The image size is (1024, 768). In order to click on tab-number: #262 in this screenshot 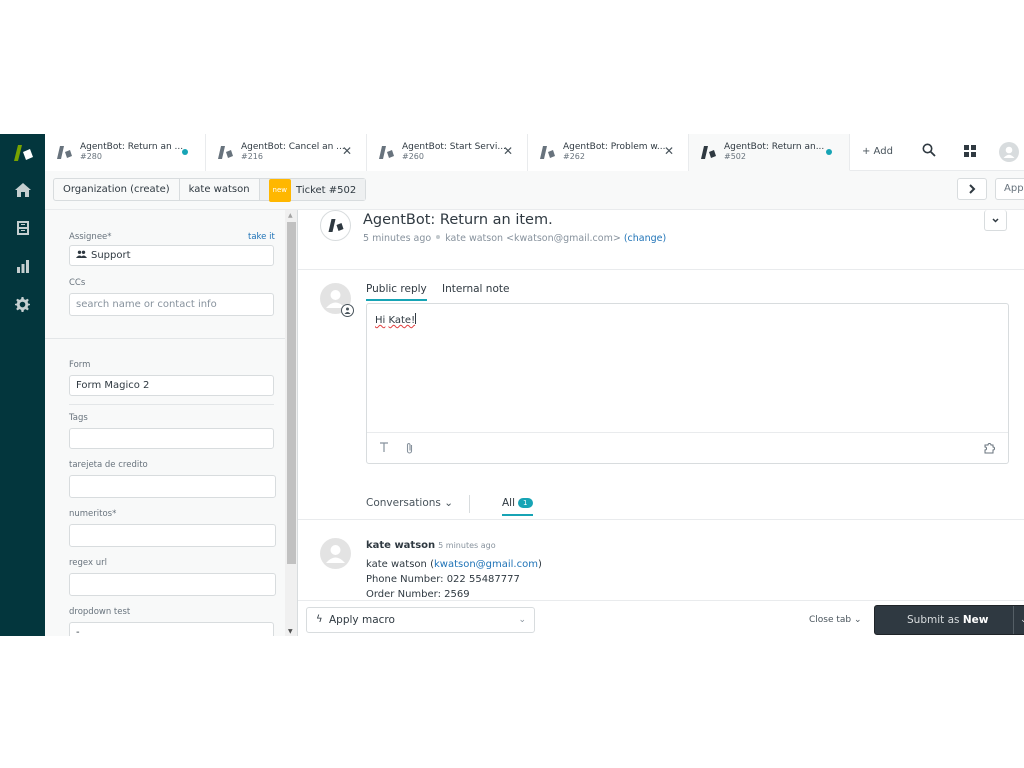, I will do `click(574, 156)`.